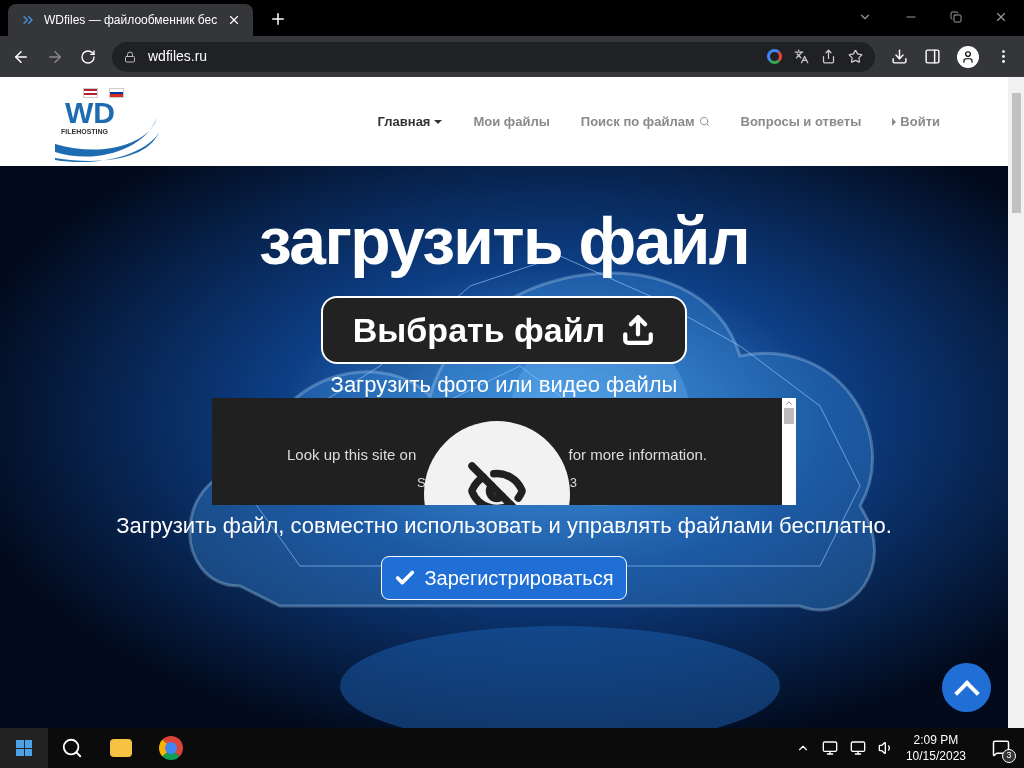 This screenshot has width=1024, height=768. What do you see at coordinates (493, 56) in the screenshot?
I see `address-bar: wdfiles.ru` at bounding box center [493, 56].